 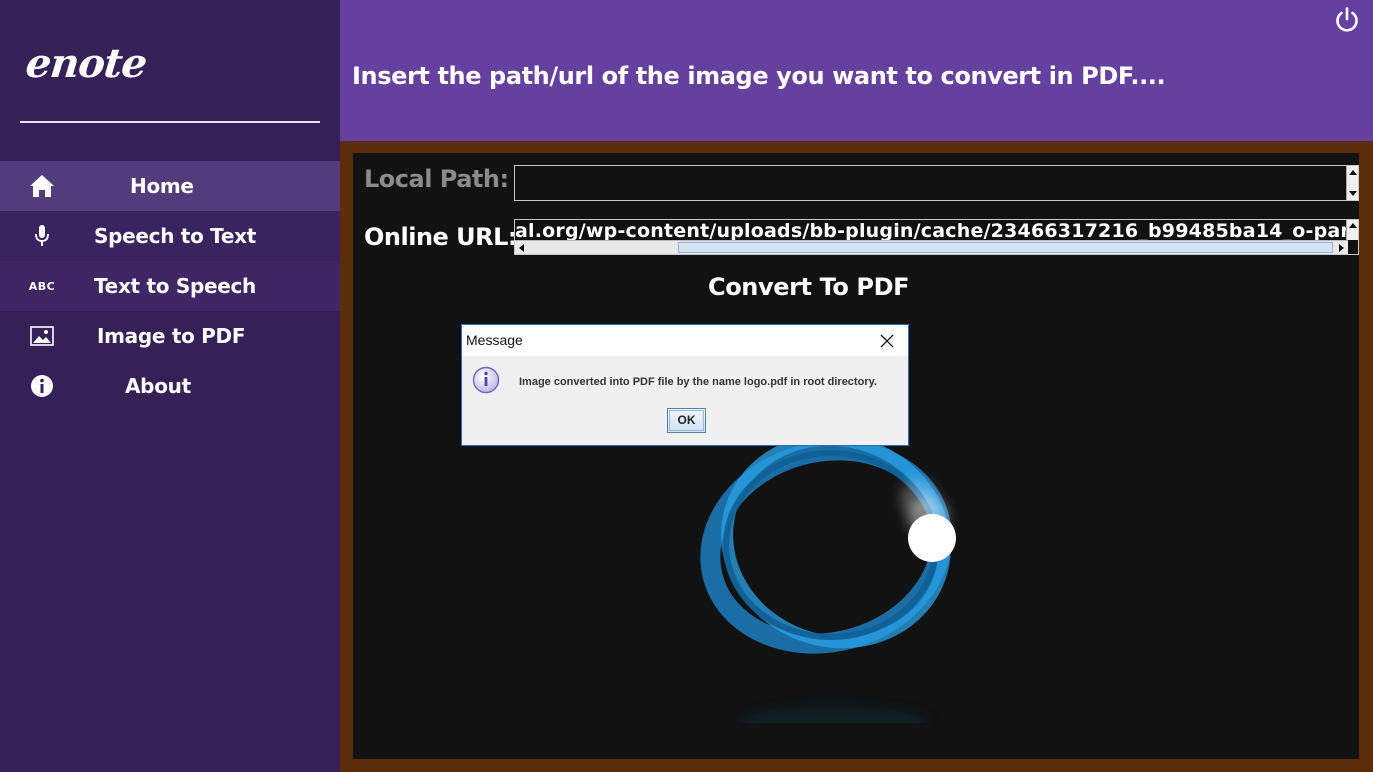 What do you see at coordinates (833, 581) in the screenshot?
I see `loading-spinner` at bounding box center [833, 581].